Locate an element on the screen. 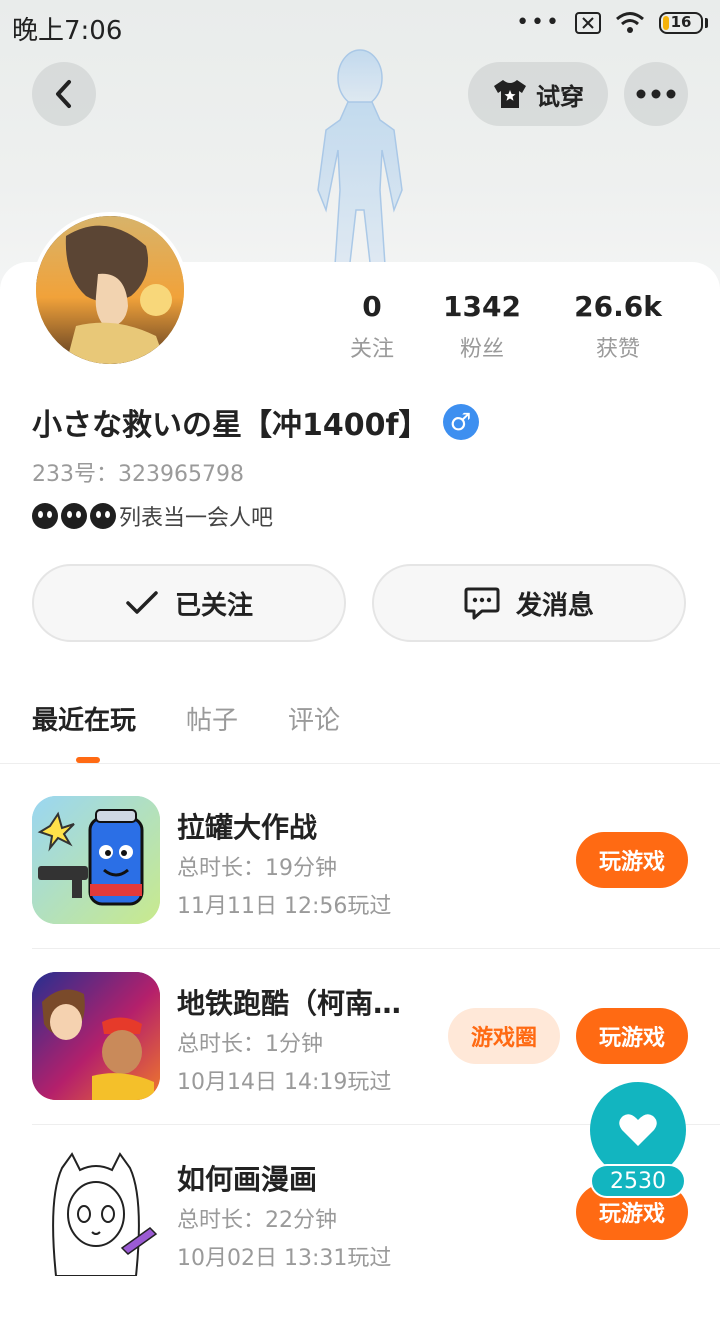 This screenshot has width=720, height=1324. more-dots-icon is located at coordinates (656, 94).